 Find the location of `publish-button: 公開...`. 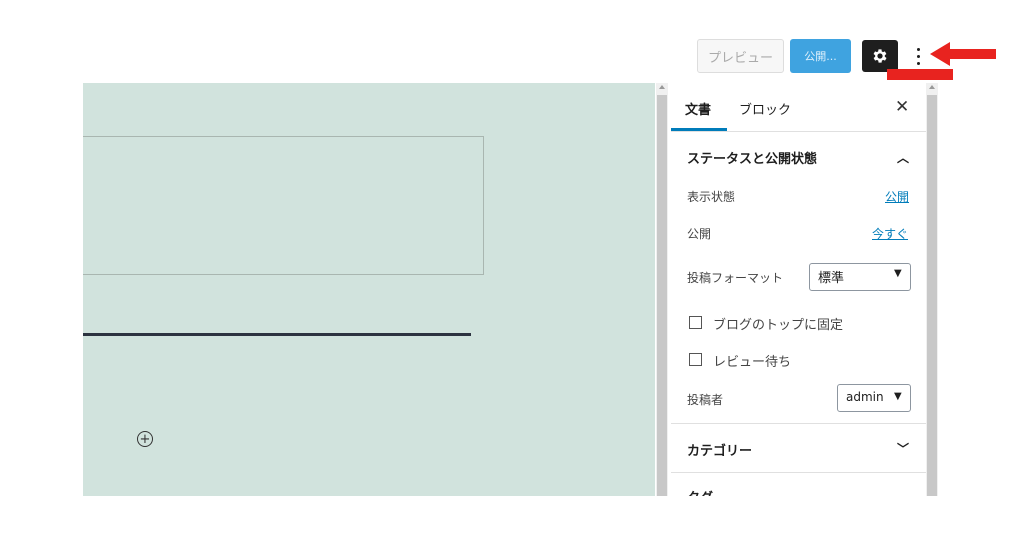

publish-button: 公開... is located at coordinates (820, 56).